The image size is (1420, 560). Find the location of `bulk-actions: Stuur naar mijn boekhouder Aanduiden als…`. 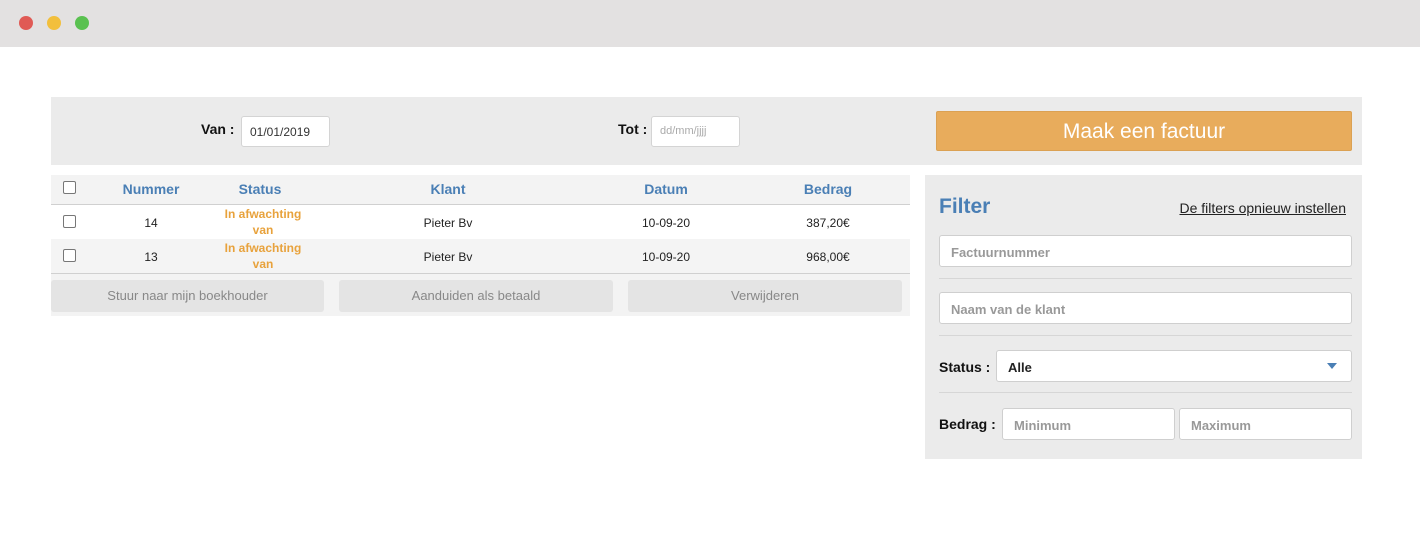

bulk-actions: Stuur naar mijn boekhouder Aanduiden als… is located at coordinates (480, 296).